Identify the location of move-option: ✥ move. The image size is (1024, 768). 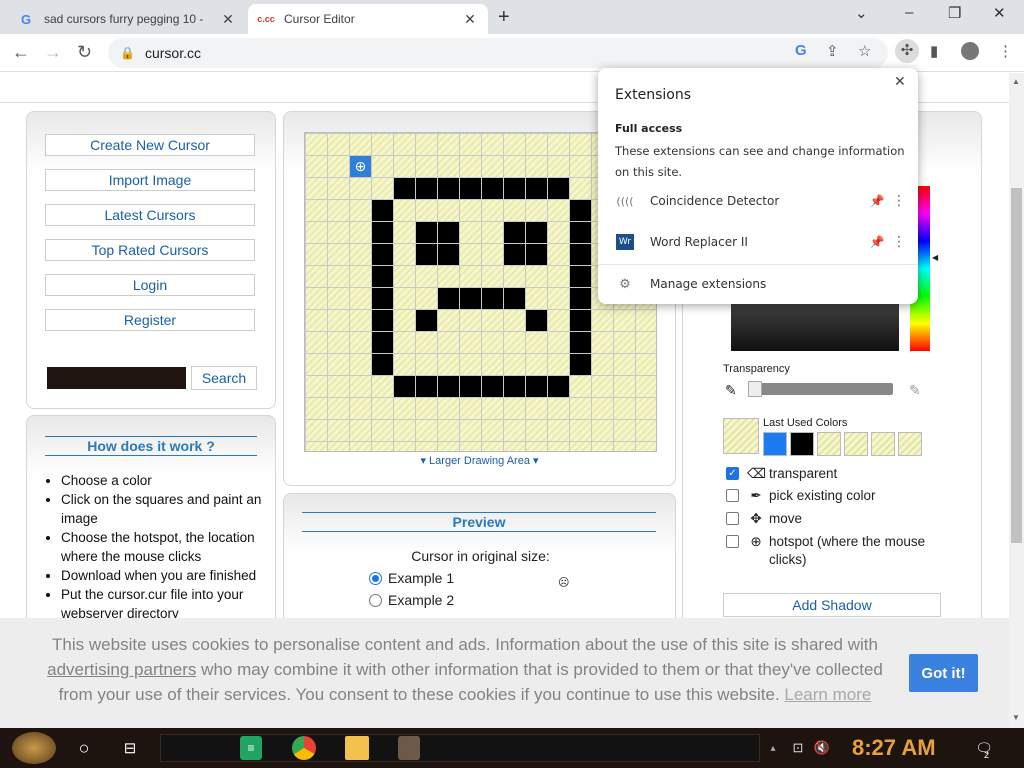
(836, 519).